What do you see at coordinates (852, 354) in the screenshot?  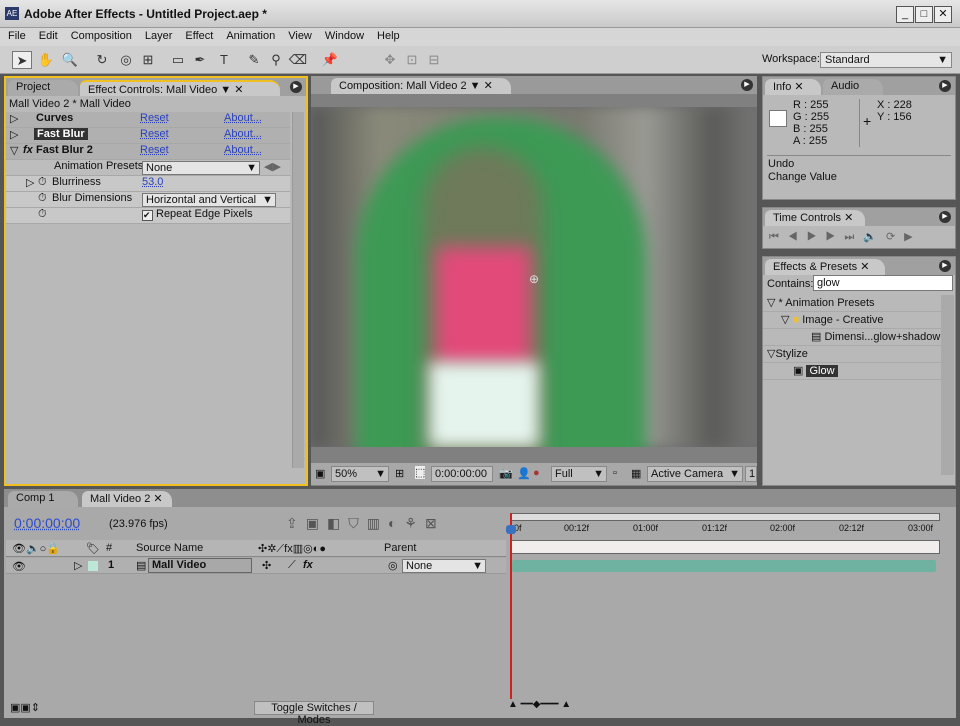 I see `tree-item-stylize: ▽Stylize` at bounding box center [852, 354].